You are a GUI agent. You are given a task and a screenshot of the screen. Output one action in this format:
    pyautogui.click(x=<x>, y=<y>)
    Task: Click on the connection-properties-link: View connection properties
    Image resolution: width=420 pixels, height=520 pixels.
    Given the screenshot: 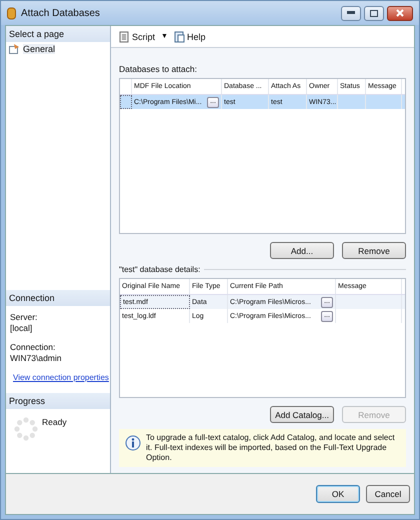 What is the action you would take?
    pyautogui.click(x=61, y=377)
    